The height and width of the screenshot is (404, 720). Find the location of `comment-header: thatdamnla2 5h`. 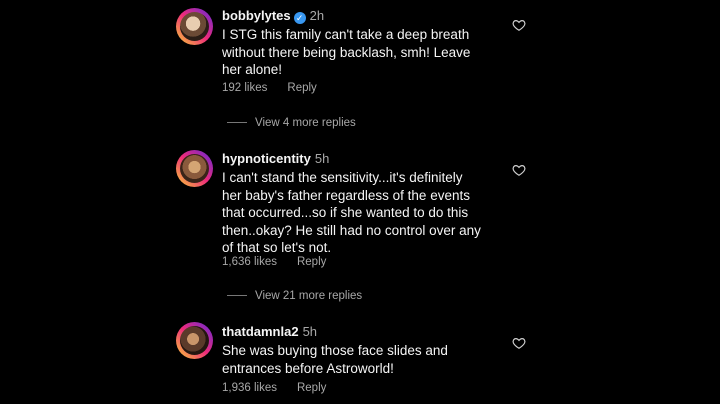

comment-header: thatdamnla2 5h is located at coordinates (269, 332).